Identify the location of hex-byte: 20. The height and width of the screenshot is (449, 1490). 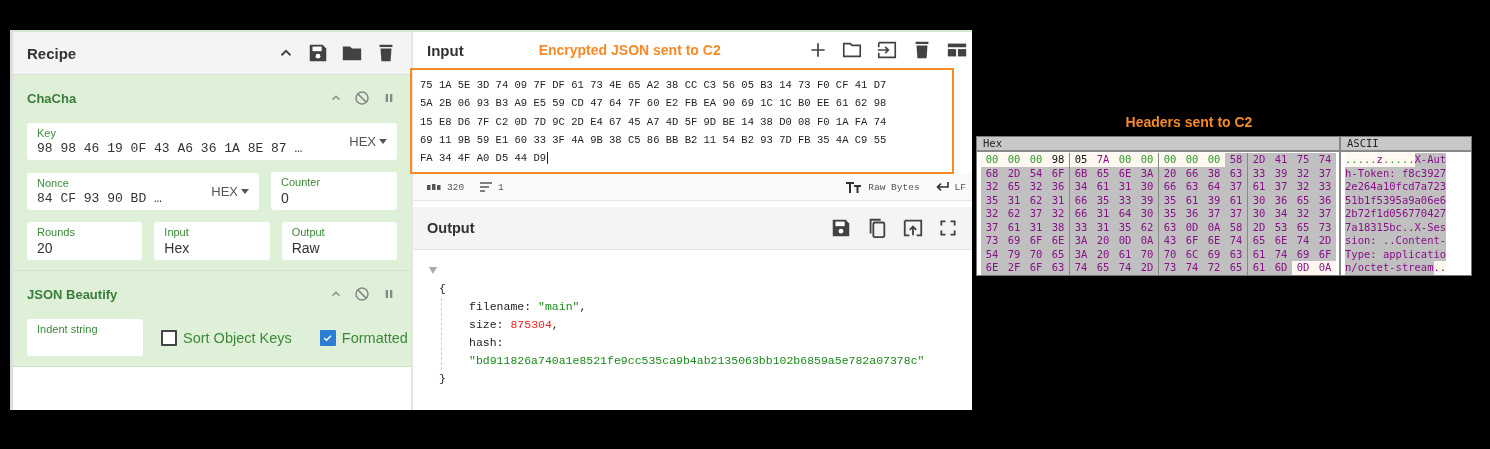
(1103, 241).